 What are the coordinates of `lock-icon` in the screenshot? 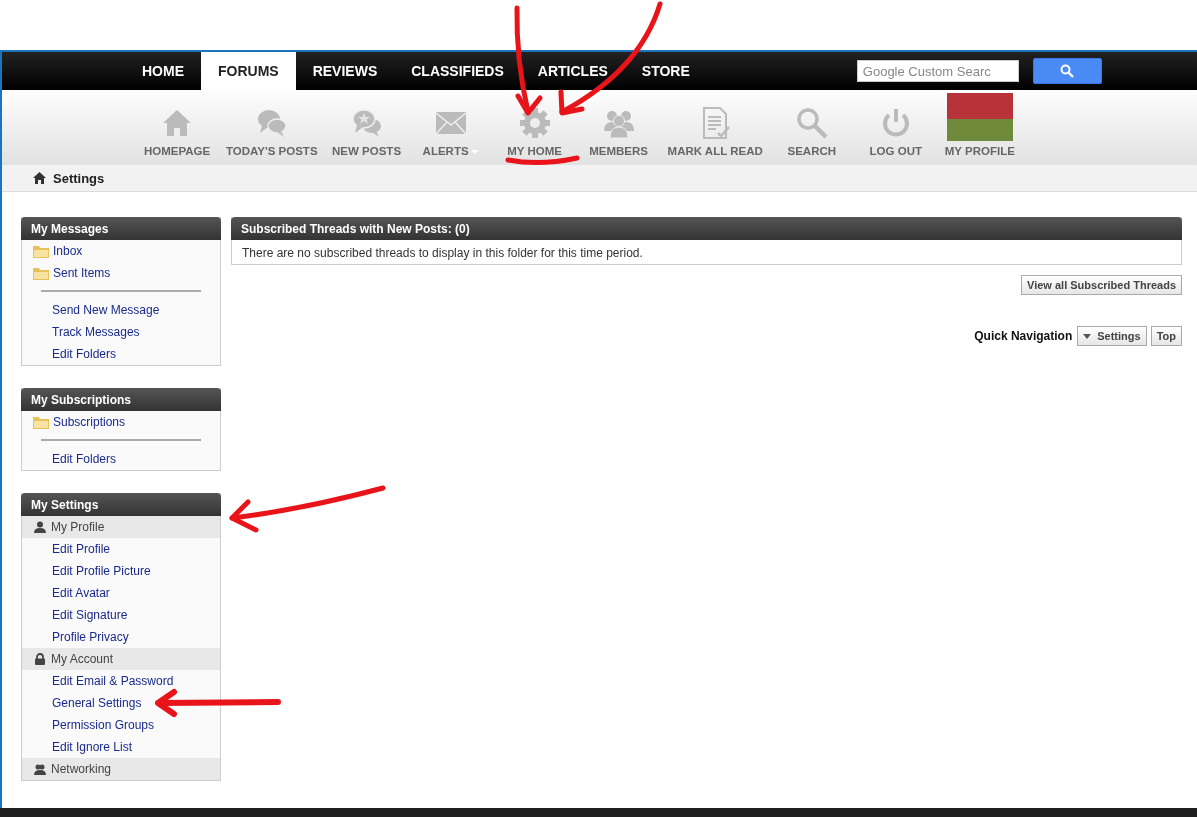 It's located at (40, 659).